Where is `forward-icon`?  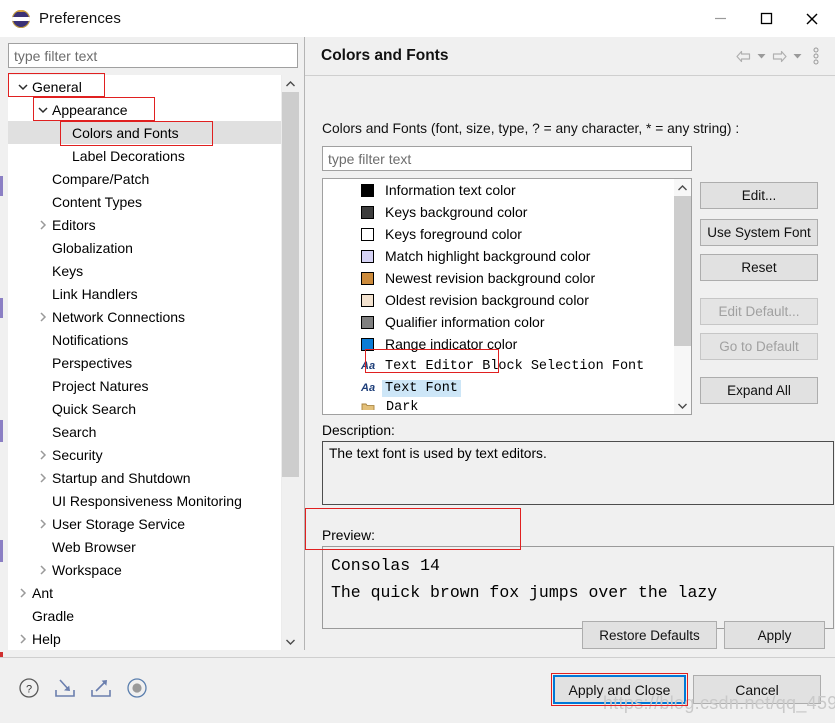
forward-icon is located at coordinates (779, 56).